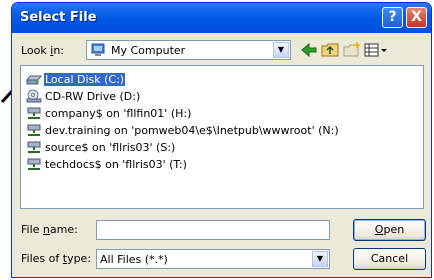 This screenshot has width=434, height=280. I want to click on file-type-dropdown: All Files (*.*) ▼, so click(213, 259).